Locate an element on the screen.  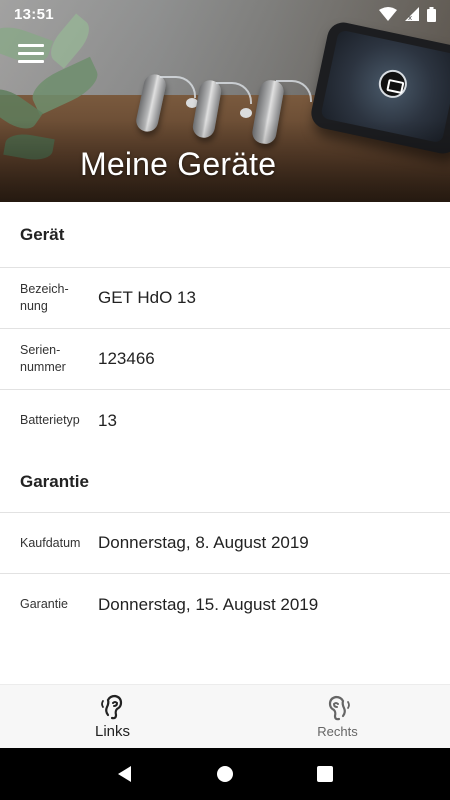
home-icon is located at coordinates (225, 774).